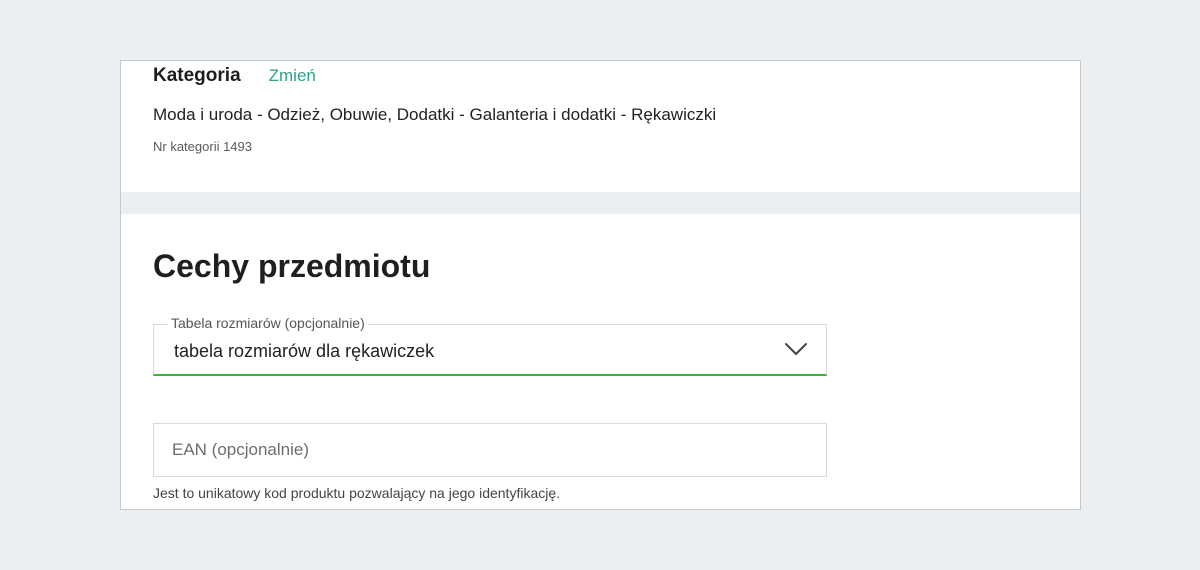 The image size is (1200, 570). What do you see at coordinates (202, 146) in the screenshot?
I see `category-number: Nr kategorii 1493` at bounding box center [202, 146].